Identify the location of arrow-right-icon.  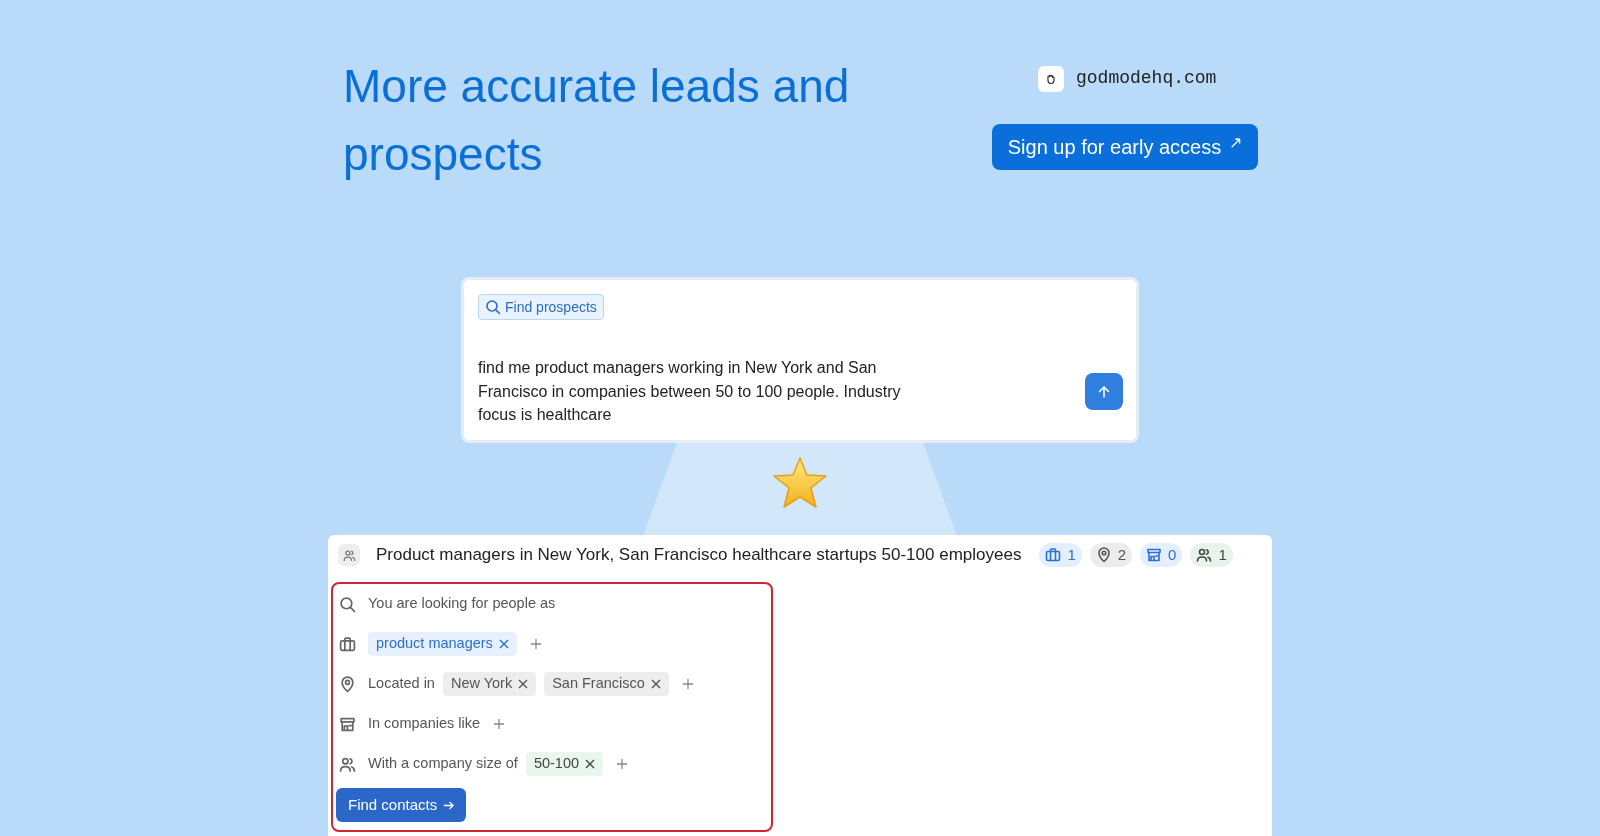
(449, 805).